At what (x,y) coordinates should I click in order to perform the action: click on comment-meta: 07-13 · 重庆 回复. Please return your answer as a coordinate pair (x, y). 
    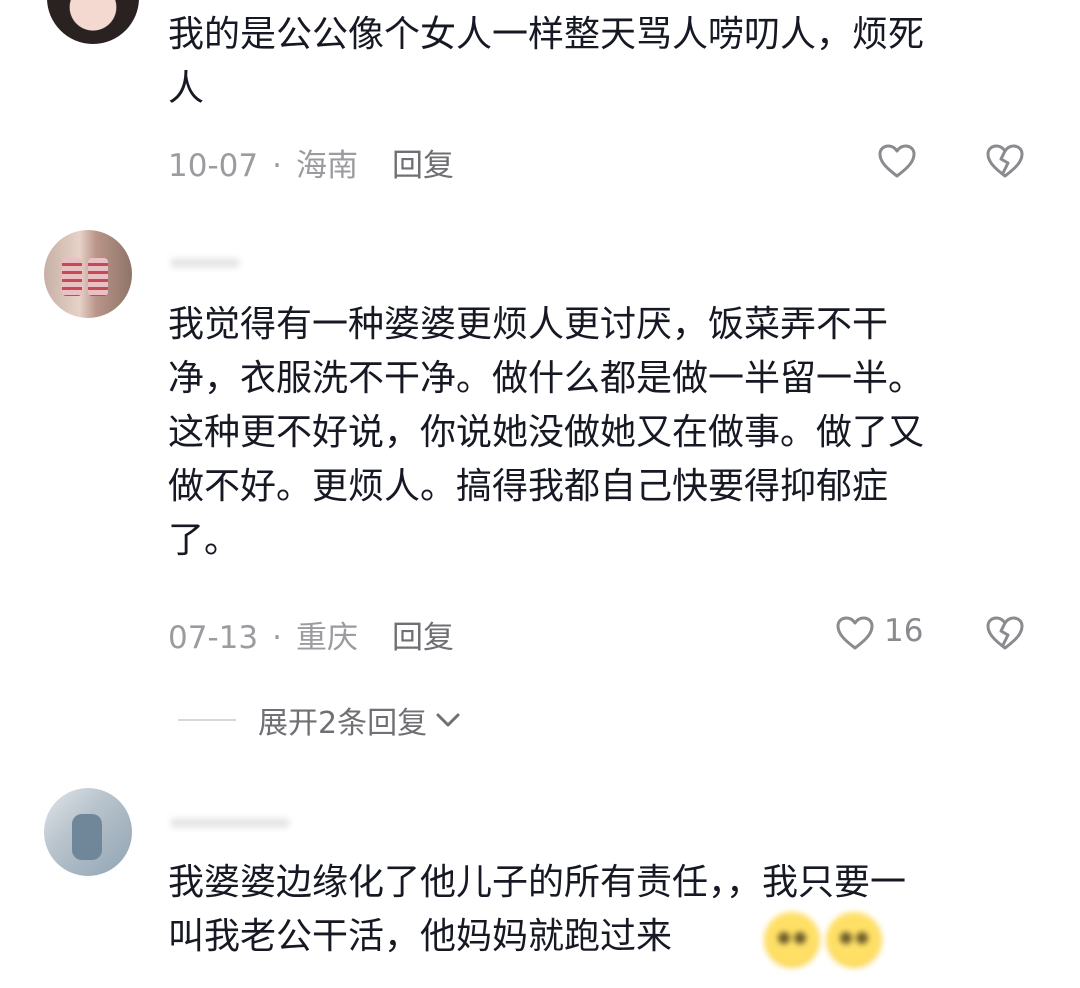
    Looking at the image, I should click on (311, 634).